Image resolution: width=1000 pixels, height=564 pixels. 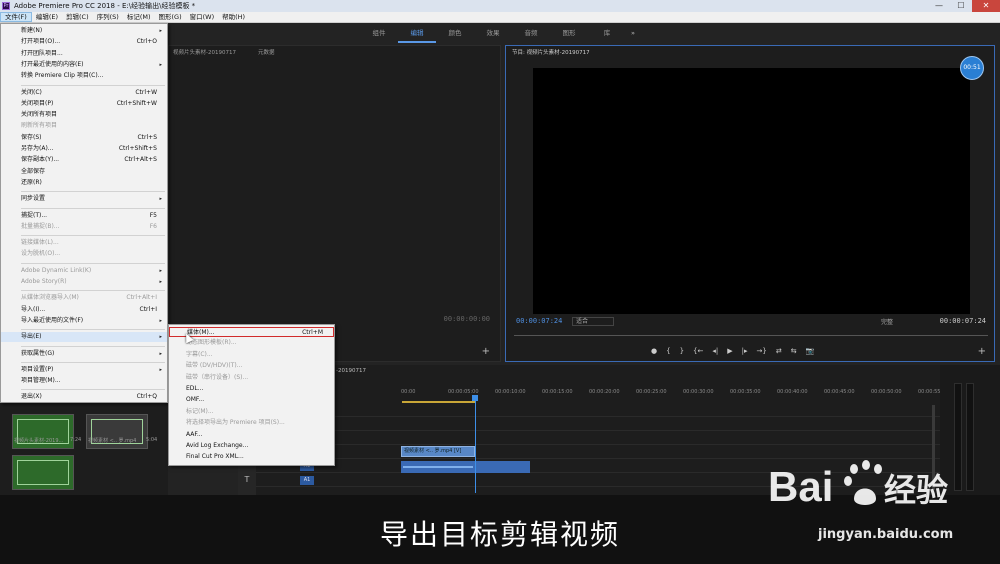 What do you see at coordinates (551, 52) in the screenshot?
I see `program-panel-tab: 节目: 视频片头素材-20190717` at bounding box center [551, 52].